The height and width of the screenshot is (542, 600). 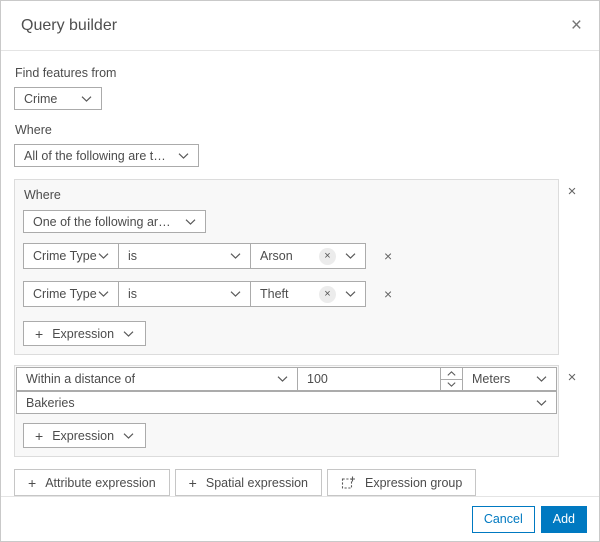 What do you see at coordinates (41, 98) in the screenshot?
I see `layer-select-value: Crime` at bounding box center [41, 98].